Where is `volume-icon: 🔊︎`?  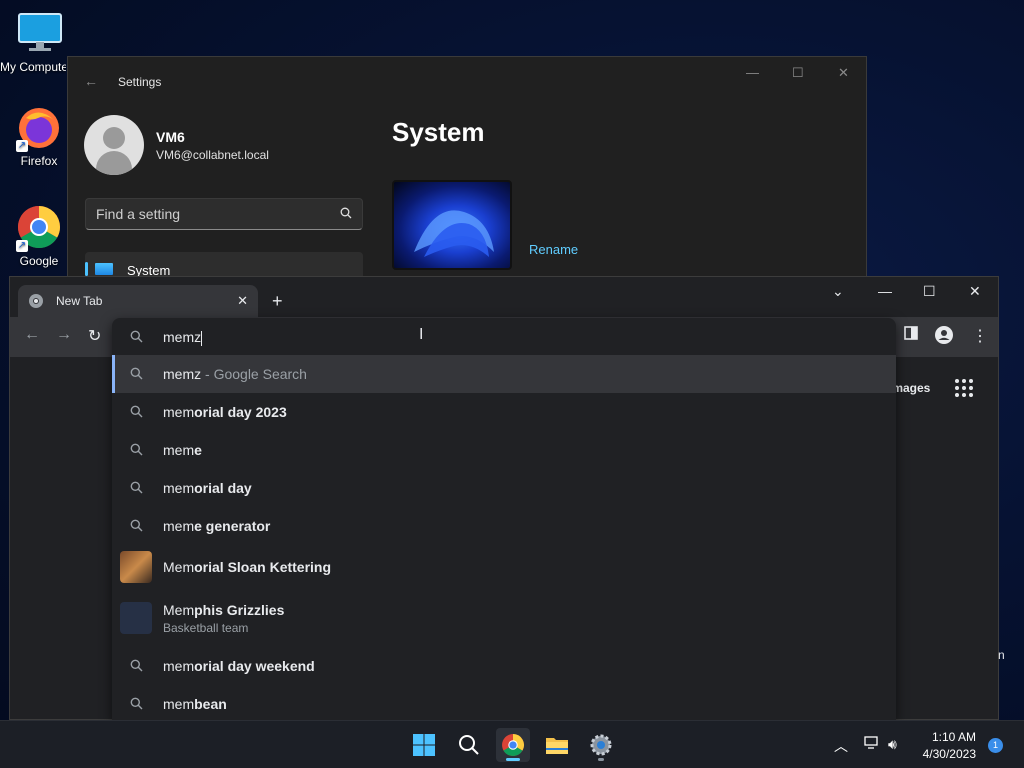 volume-icon: 🔊︎ is located at coordinates (892, 744).